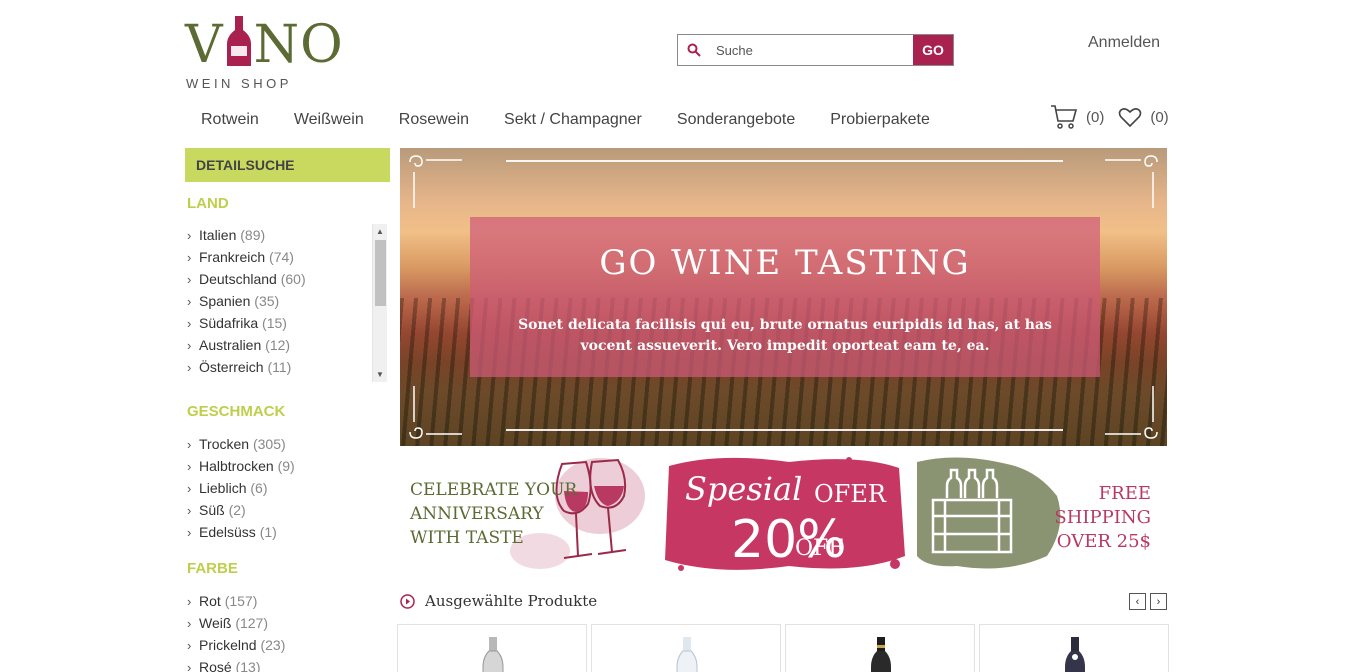 The height and width of the screenshot is (672, 1349). What do you see at coordinates (380, 231) in the screenshot?
I see `scroll-up-icon: ▲` at bounding box center [380, 231].